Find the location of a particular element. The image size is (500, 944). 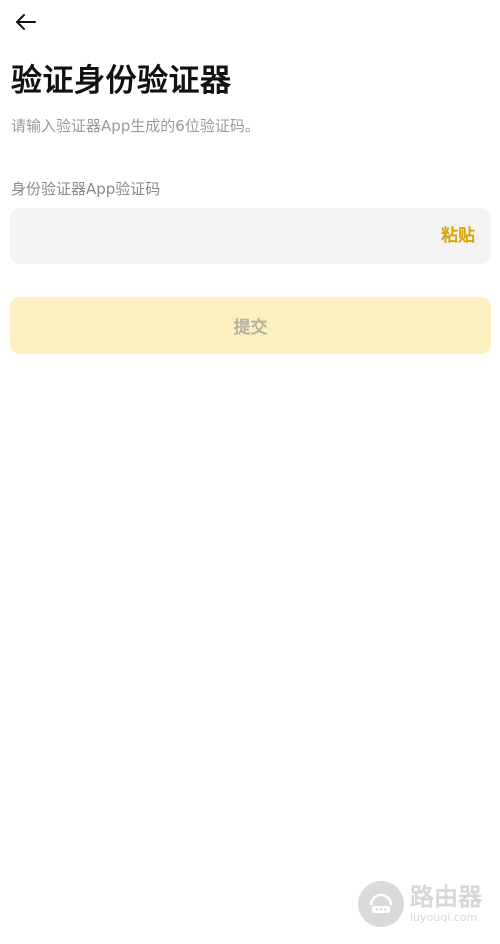

watermark-name: 路由器 is located at coordinates (446, 897).